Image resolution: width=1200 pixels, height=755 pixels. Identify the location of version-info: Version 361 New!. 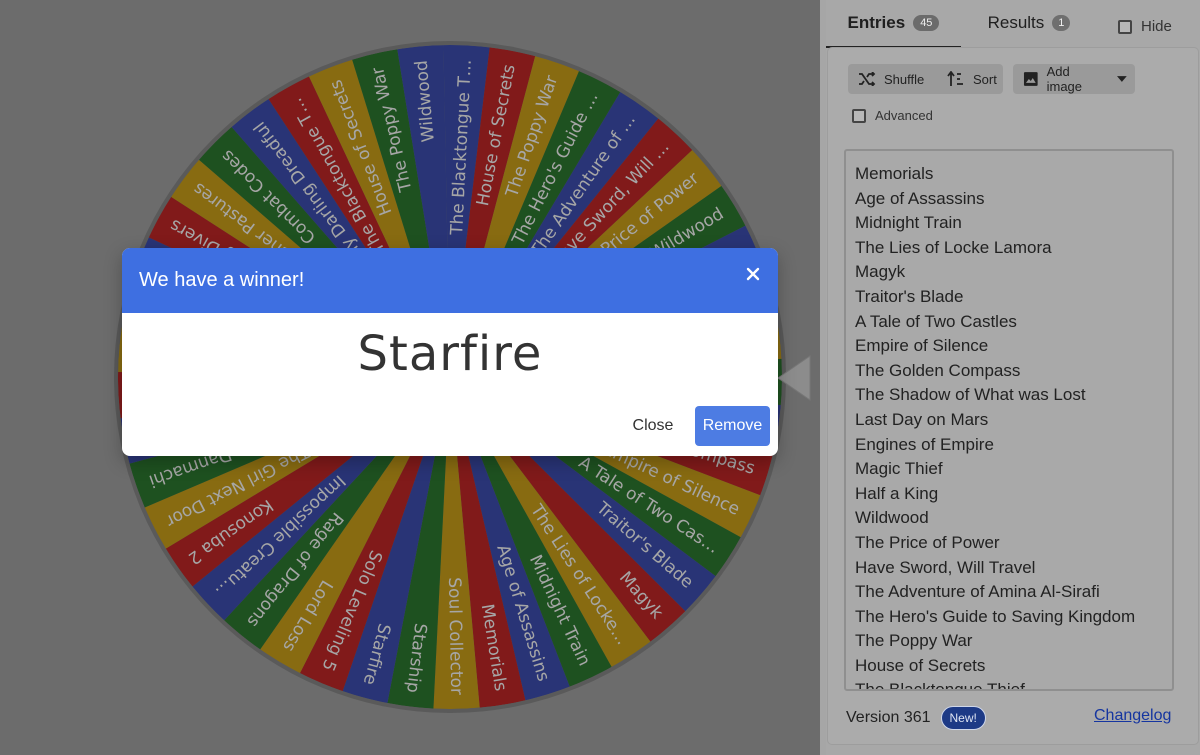
(916, 718).